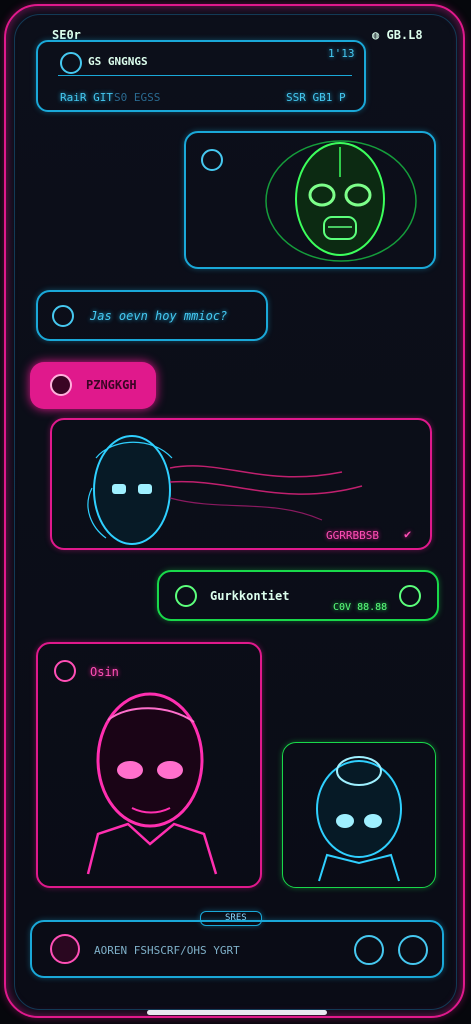  Describe the element at coordinates (241, 484) in the screenshot. I see `message-image-wire-face: GGRRBBSB ✔` at that location.